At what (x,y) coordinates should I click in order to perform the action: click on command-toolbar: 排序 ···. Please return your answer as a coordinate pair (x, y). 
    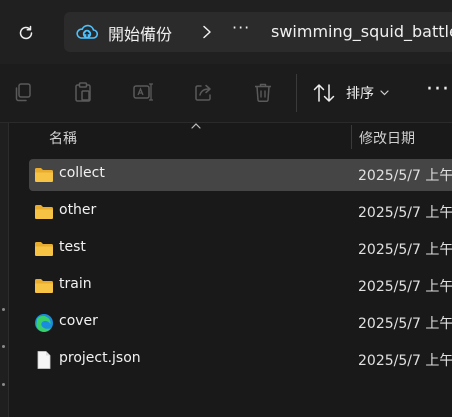
    Looking at the image, I should click on (226, 93).